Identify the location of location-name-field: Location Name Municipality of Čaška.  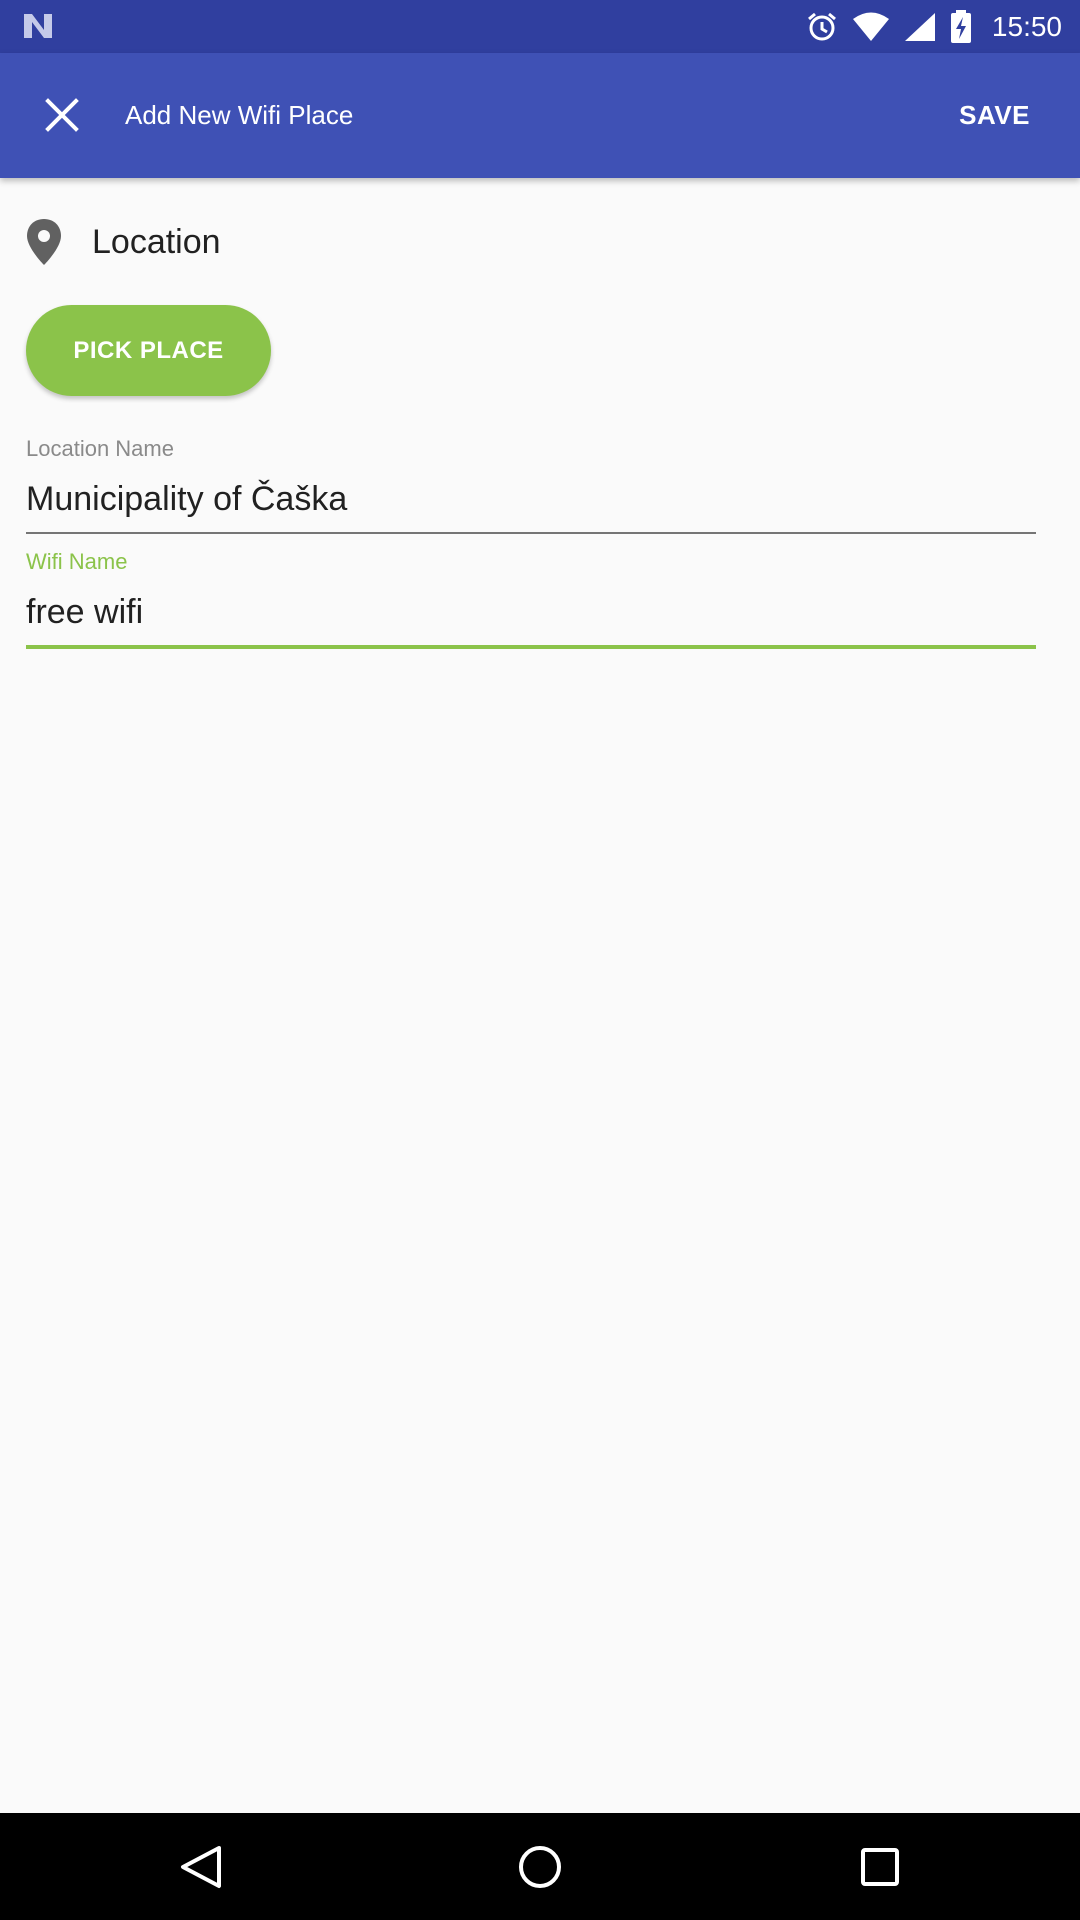
(531, 485).